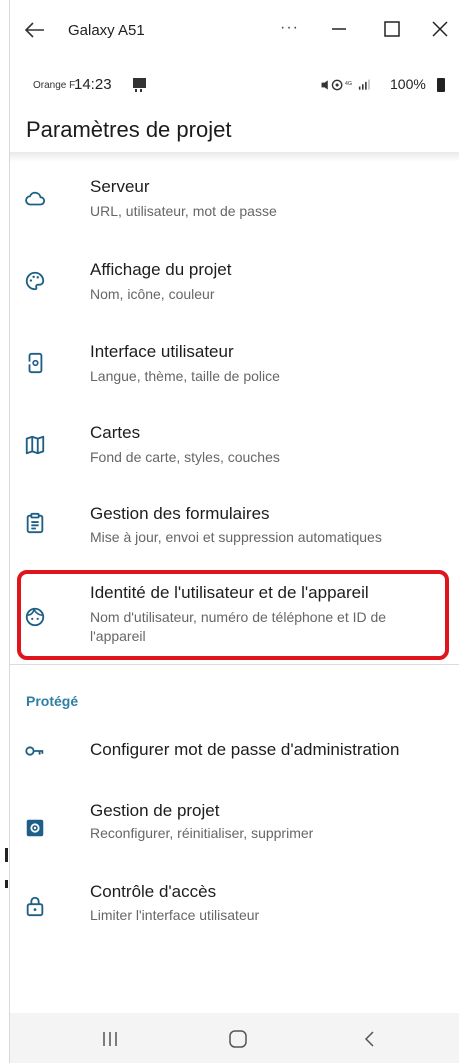 The image size is (459, 1063). Describe the element at coordinates (202, 833) in the screenshot. I see `item-subtitle: Reconfigurer, réinitialiser, supprimer` at that location.